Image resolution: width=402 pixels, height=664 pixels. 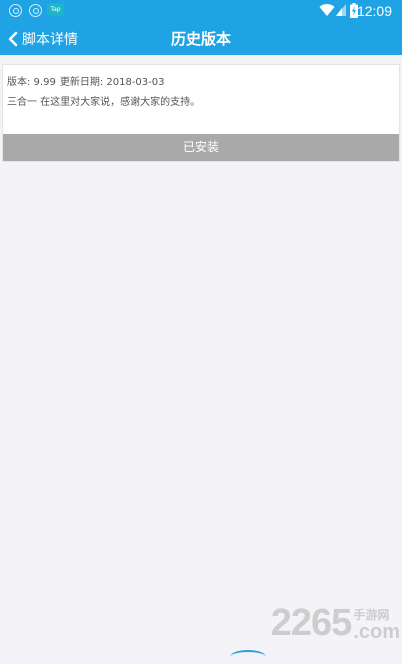 What do you see at coordinates (55, 9) in the screenshot?
I see `taptap-icon: Tap` at bounding box center [55, 9].